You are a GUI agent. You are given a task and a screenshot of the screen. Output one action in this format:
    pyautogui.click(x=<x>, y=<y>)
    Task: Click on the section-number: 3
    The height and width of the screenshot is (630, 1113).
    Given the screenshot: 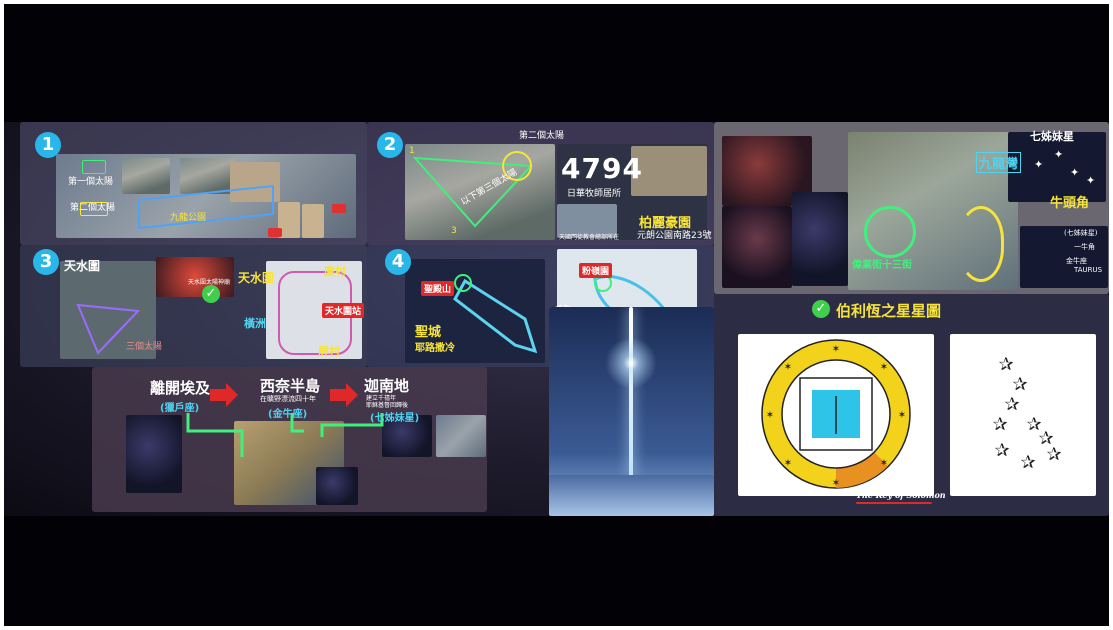 What is the action you would take?
    pyautogui.click(x=46, y=262)
    